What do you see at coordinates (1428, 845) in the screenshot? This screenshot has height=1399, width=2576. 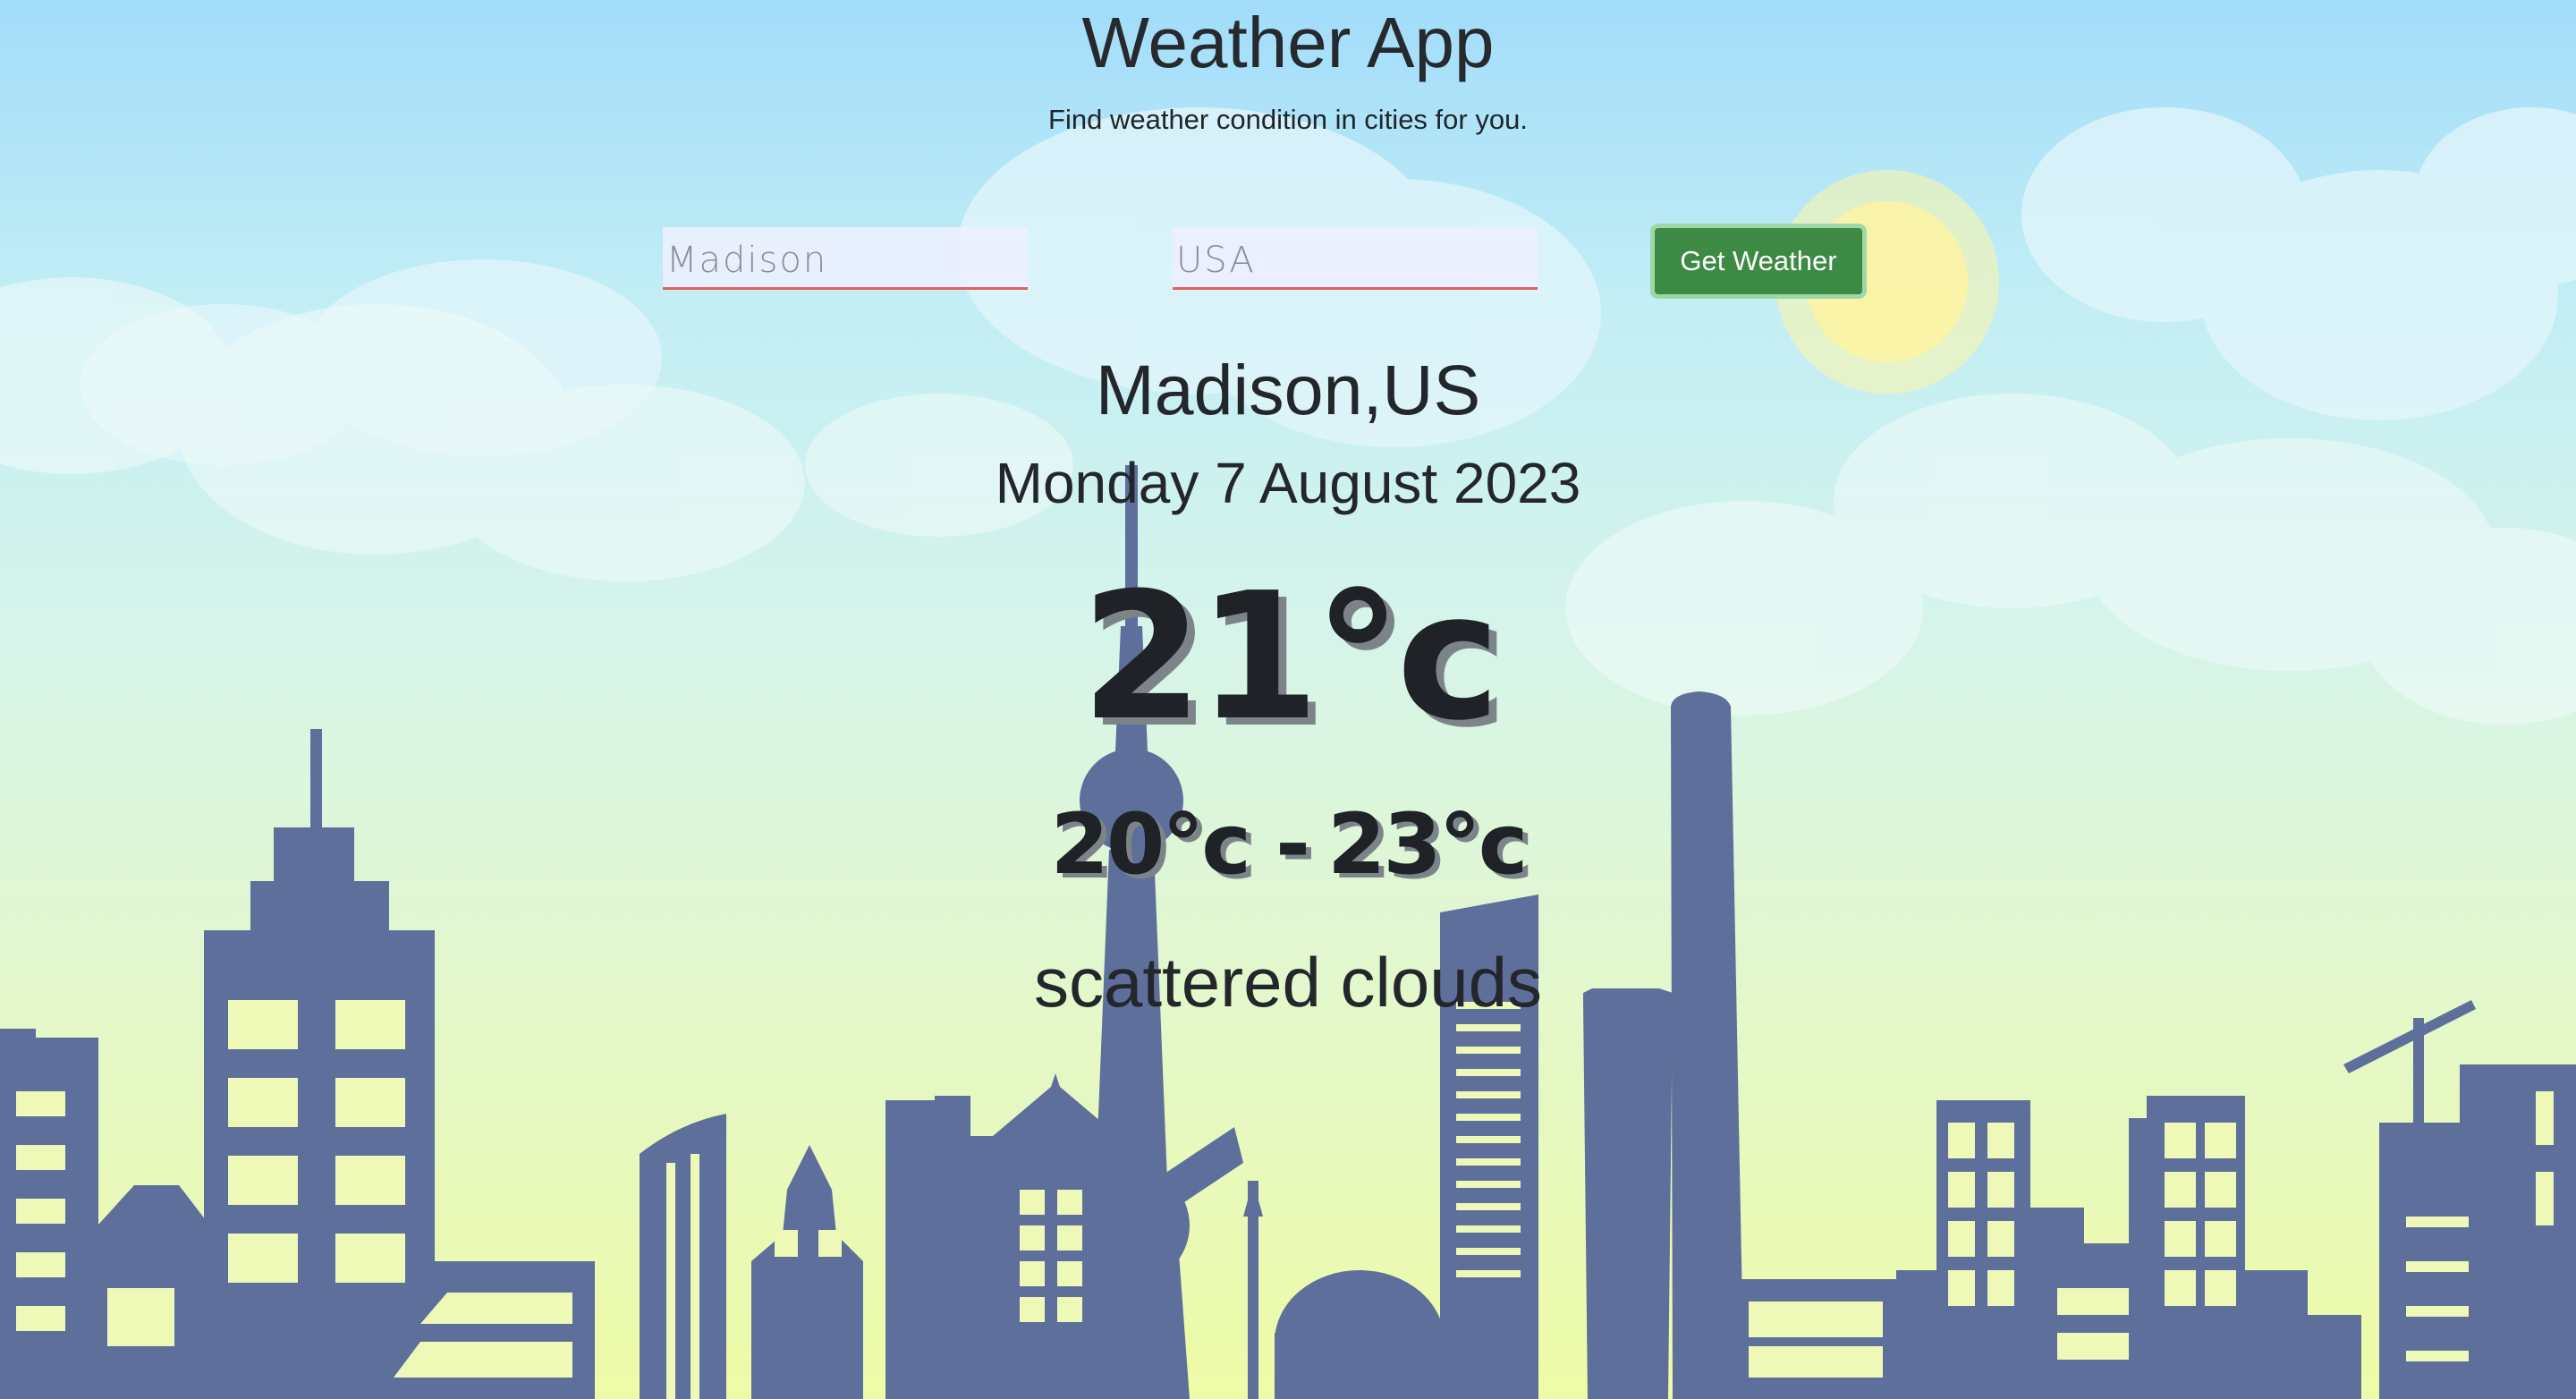 I see `max-temperature: 23°c` at bounding box center [1428, 845].